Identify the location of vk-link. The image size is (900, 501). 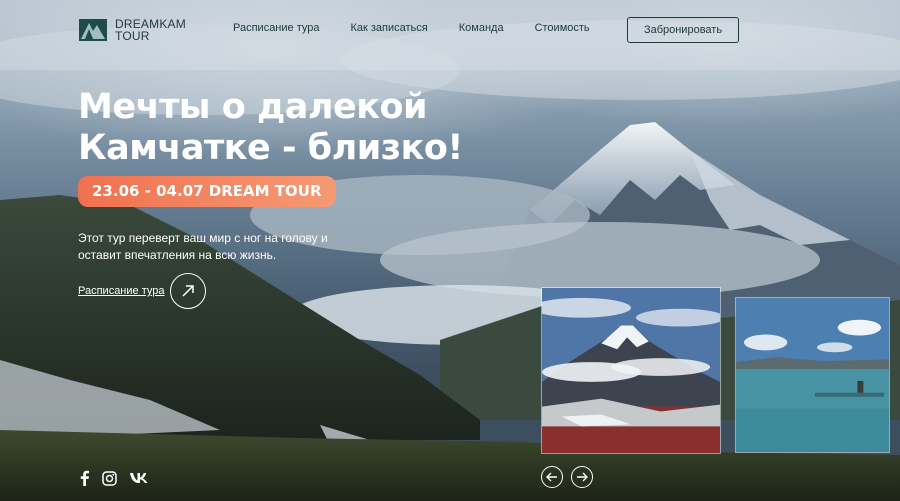
(139, 478).